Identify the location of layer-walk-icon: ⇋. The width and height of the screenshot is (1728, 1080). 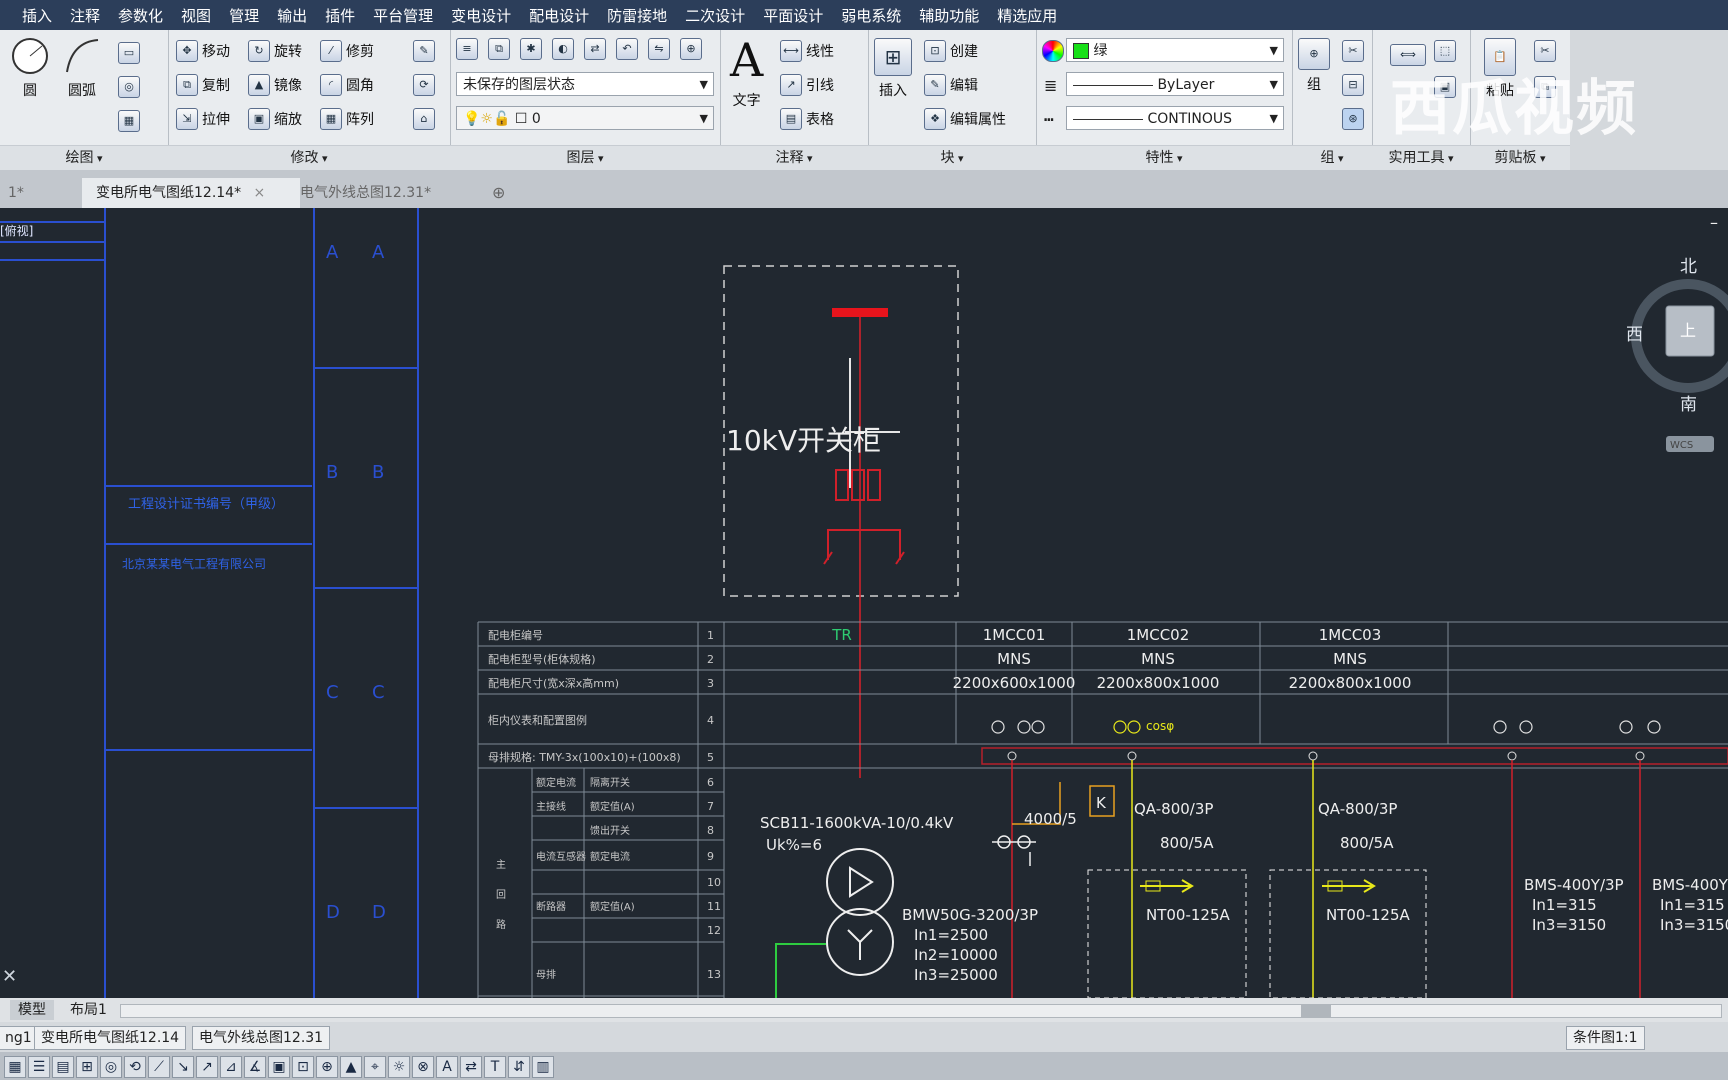
(659, 49).